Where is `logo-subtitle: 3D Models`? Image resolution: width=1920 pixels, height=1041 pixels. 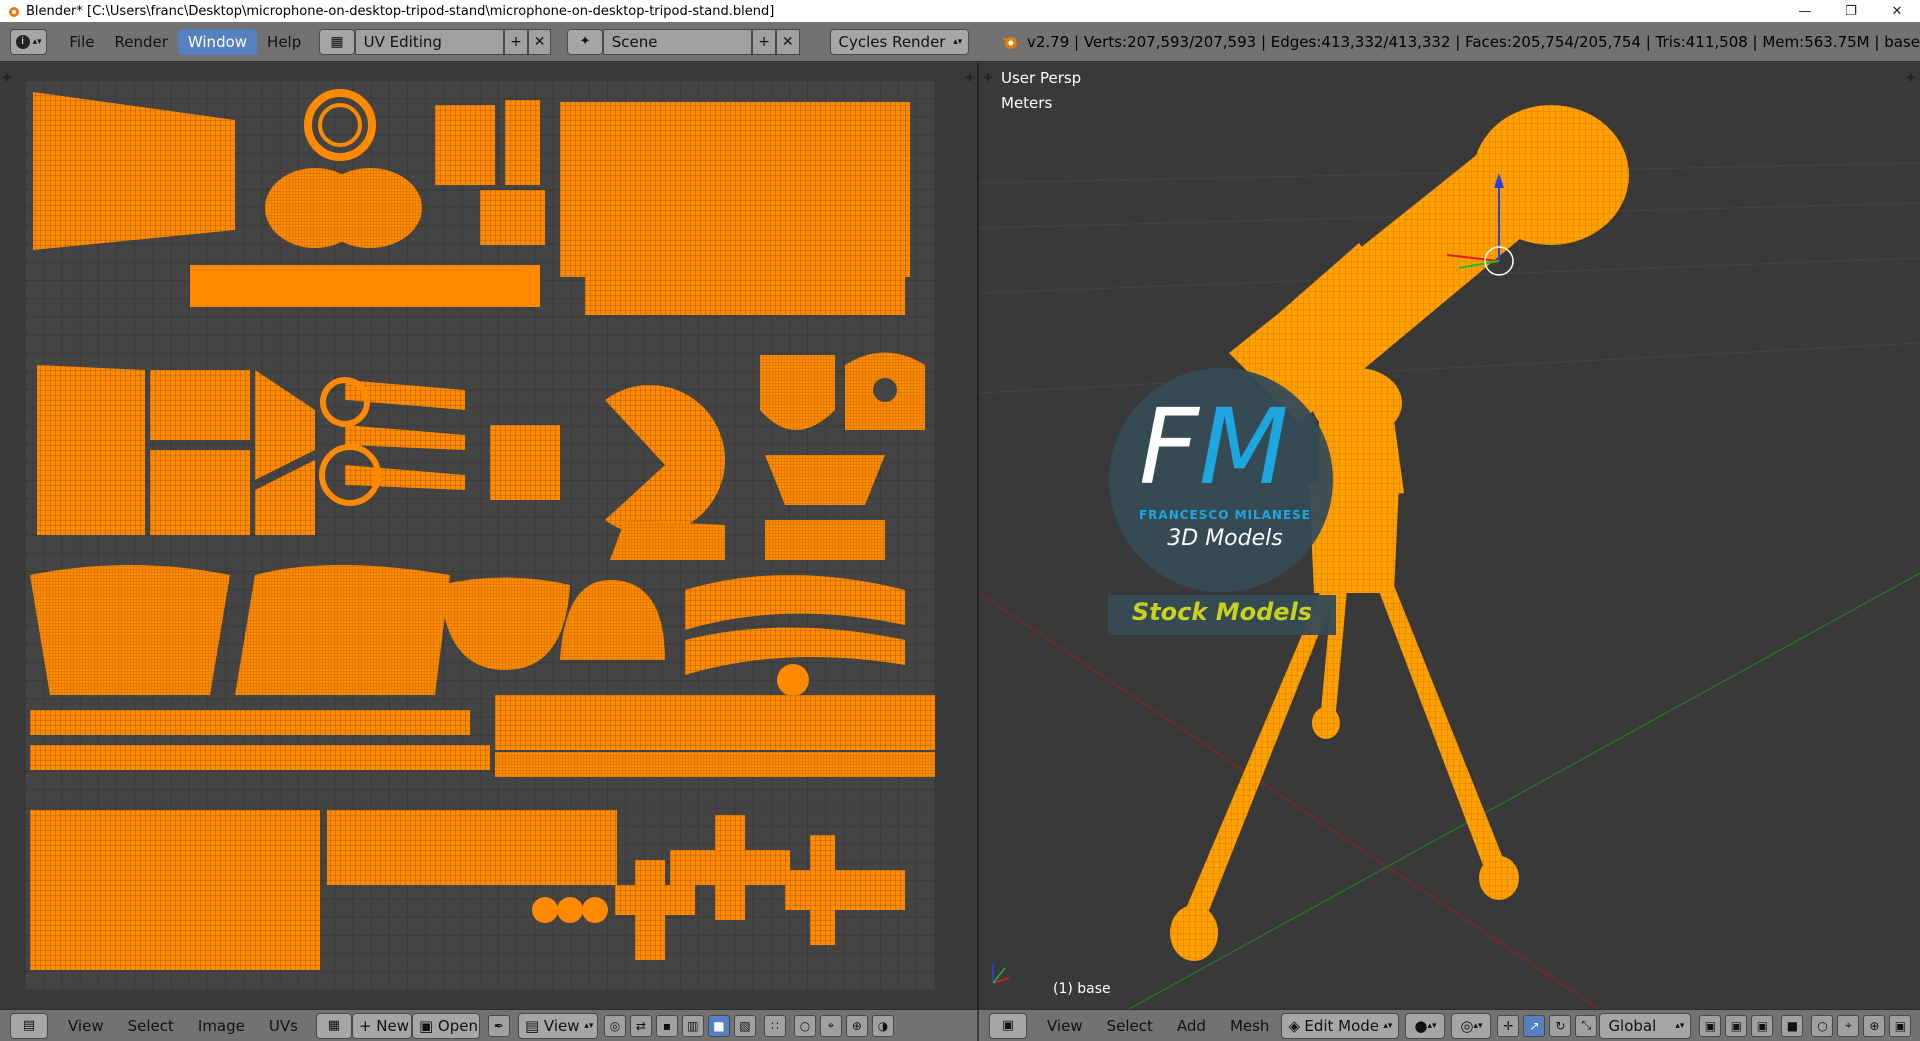
logo-subtitle: 3D Models is located at coordinates (1225, 538).